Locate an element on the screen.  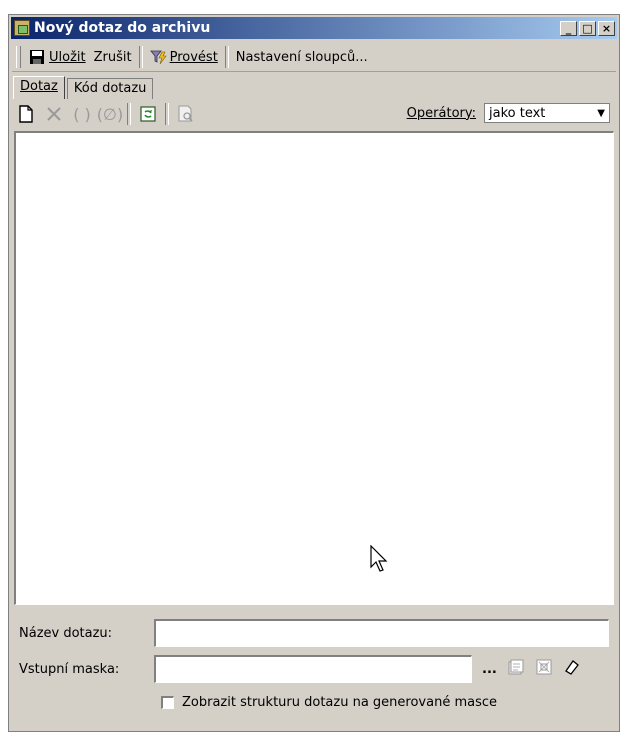
tab-query-code: Kód dotazu is located at coordinates (110, 88).